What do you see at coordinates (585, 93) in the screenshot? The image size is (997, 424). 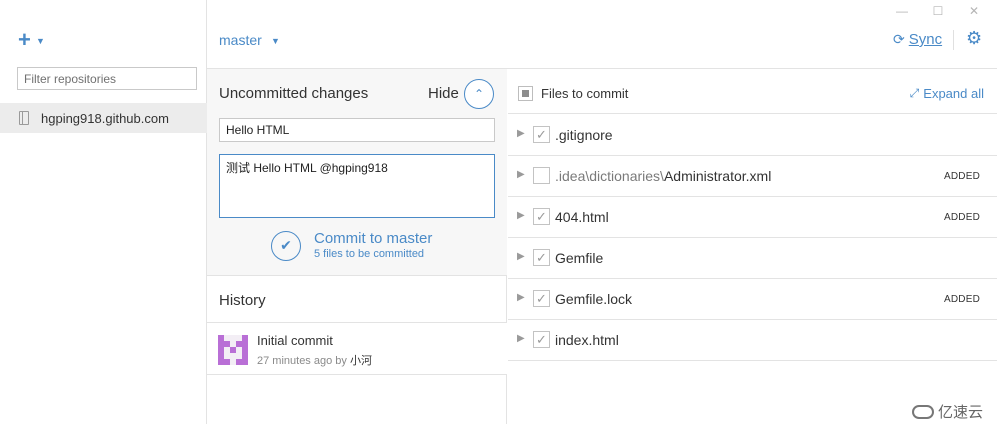 I see `files-to-commit-label: Files to commit` at bounding box center [585, 93].